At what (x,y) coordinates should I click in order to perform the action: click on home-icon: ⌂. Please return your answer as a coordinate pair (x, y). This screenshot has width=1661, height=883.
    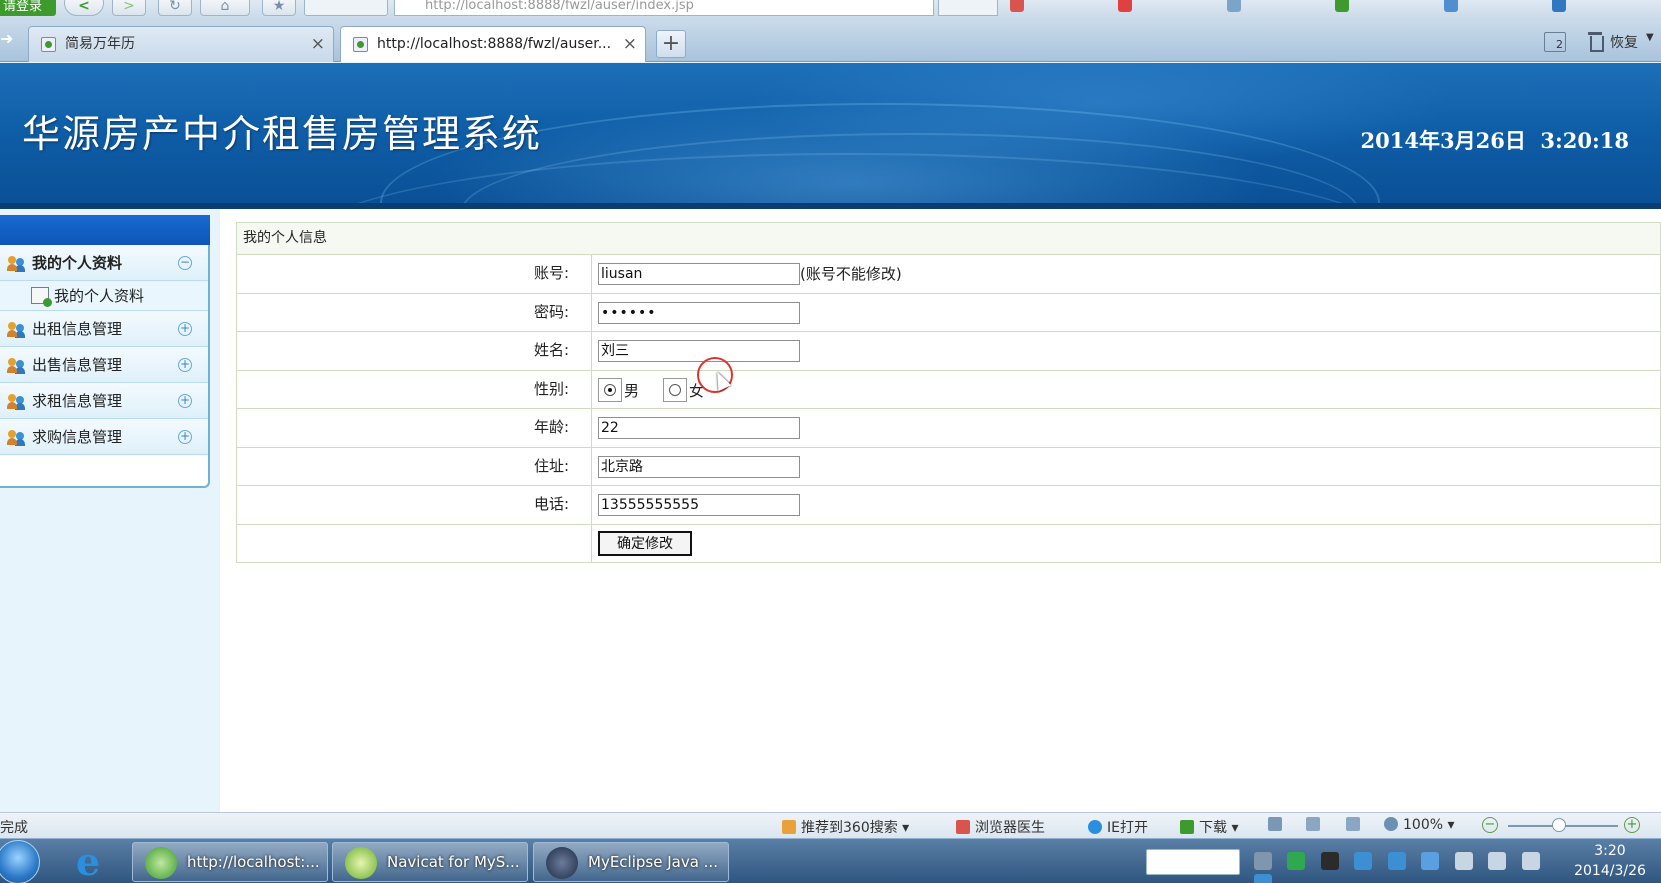
    Looking at the image, I should click on (225, 7).